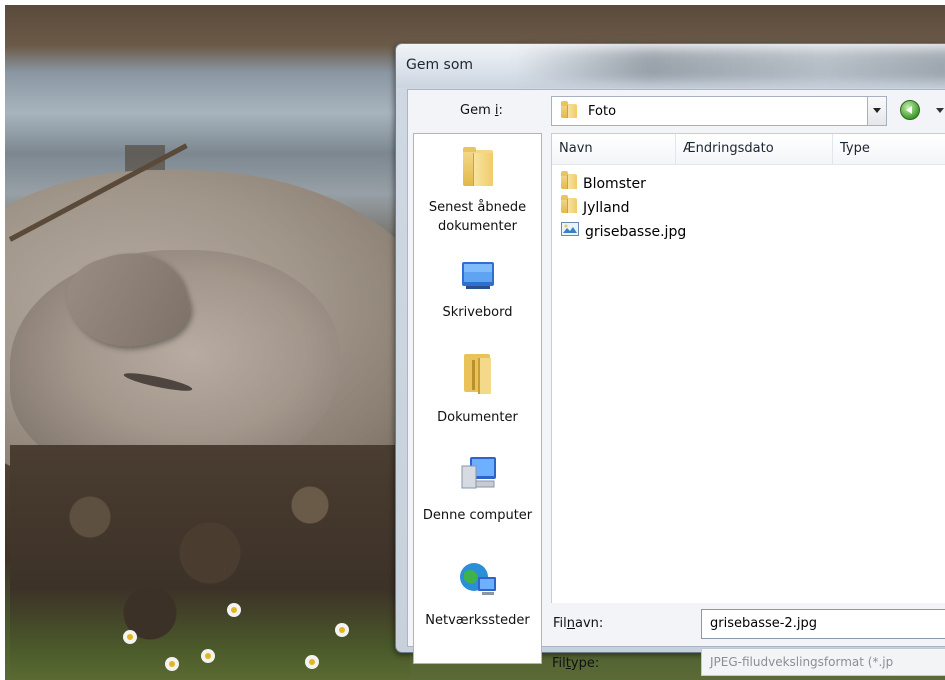  Describe the element at coordinates (623, 232) in the screenshot. I see `list-item-file: grisebasse.jpg` at that location.